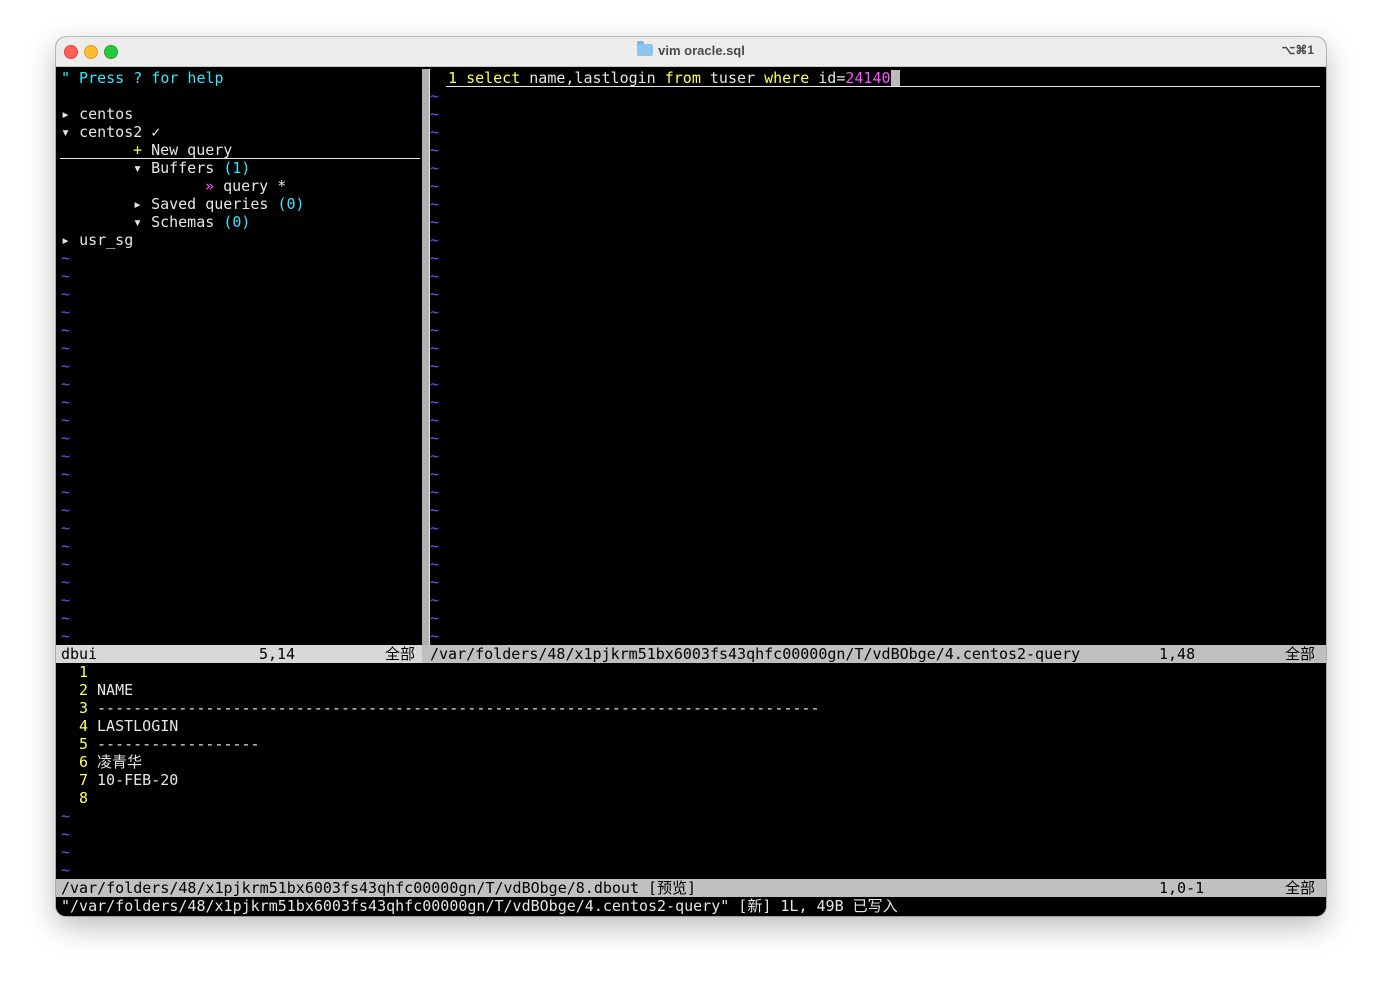 The image size is (1382, 991). I want to click on dbui-item-label: Schemas, so click(183, 222).